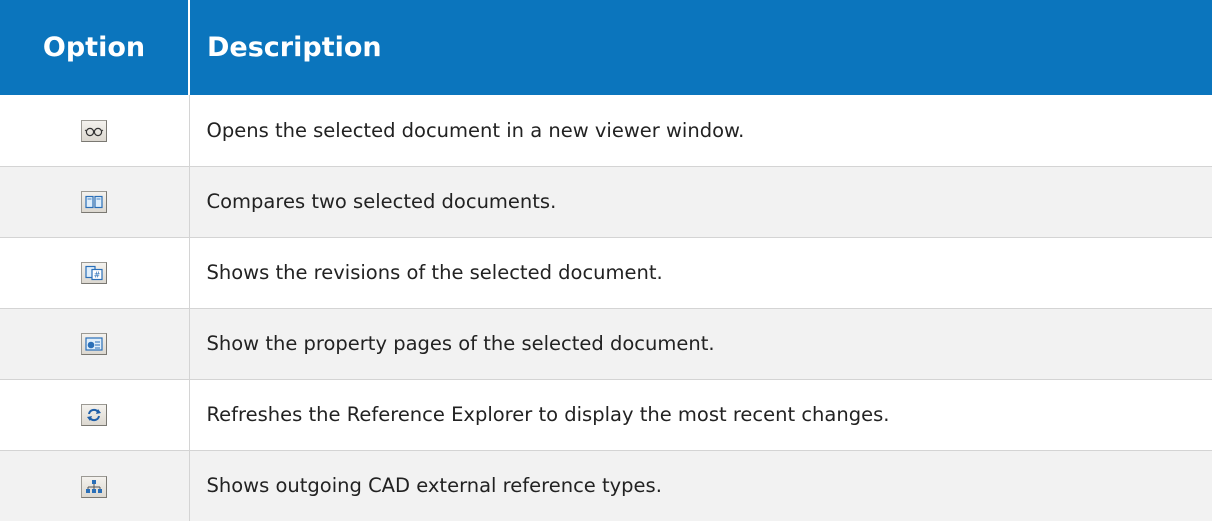 Image resolution: width=1212 pixels, height=521 pixels. I want to click on description-cell: Compares two selected documents., so click(700, 202).